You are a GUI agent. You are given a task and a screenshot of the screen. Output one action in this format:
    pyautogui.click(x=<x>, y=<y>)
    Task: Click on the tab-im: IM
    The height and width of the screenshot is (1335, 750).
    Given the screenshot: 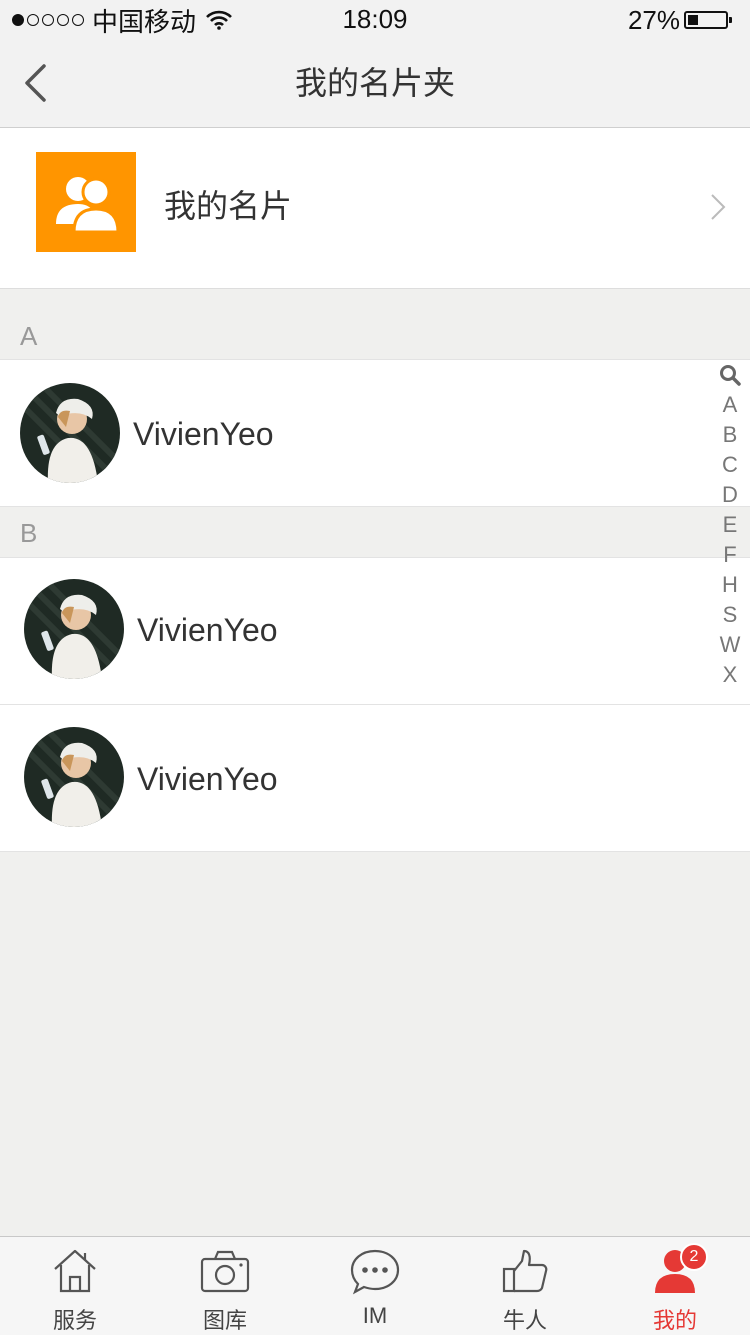 What is the action you would take?
    pyautogui.click(x=375, y=1286)
    